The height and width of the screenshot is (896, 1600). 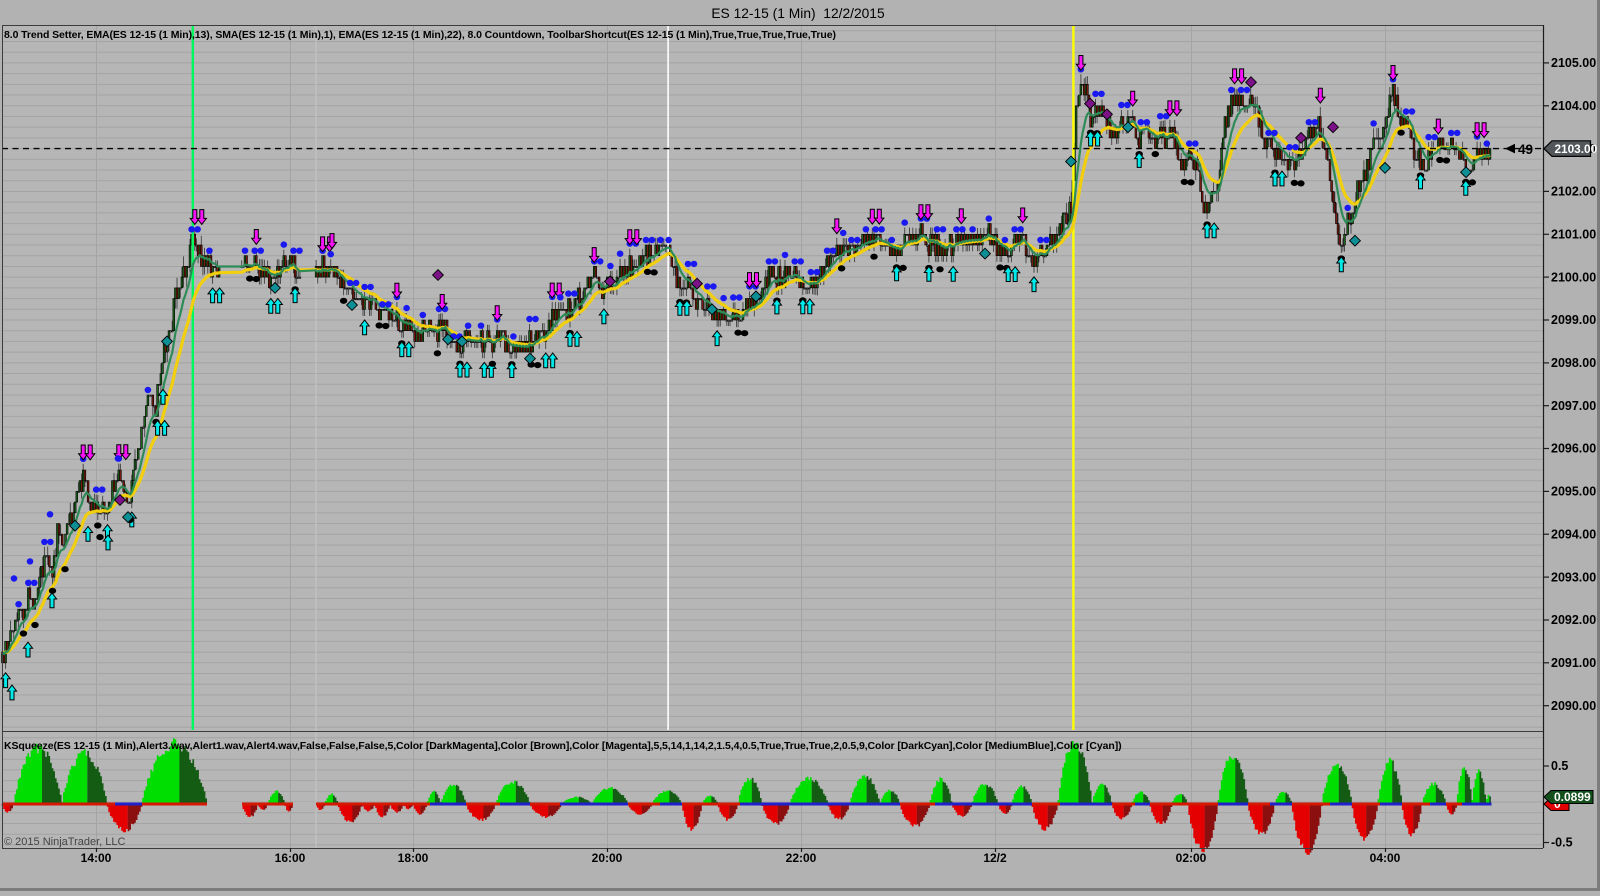 I want to click on svg-text: 0.5, so click(x=1559, y=766).